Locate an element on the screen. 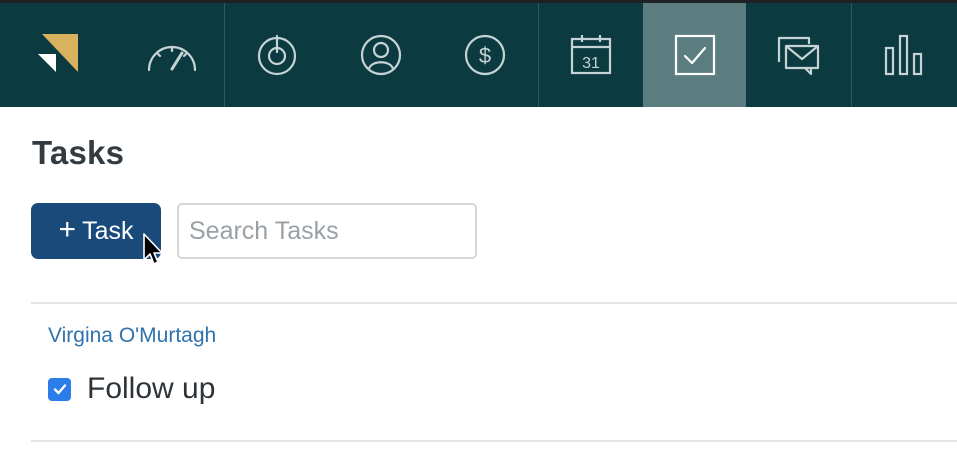 The image size is (957, 451). nav-contacts is located at coordinates (380, 55).